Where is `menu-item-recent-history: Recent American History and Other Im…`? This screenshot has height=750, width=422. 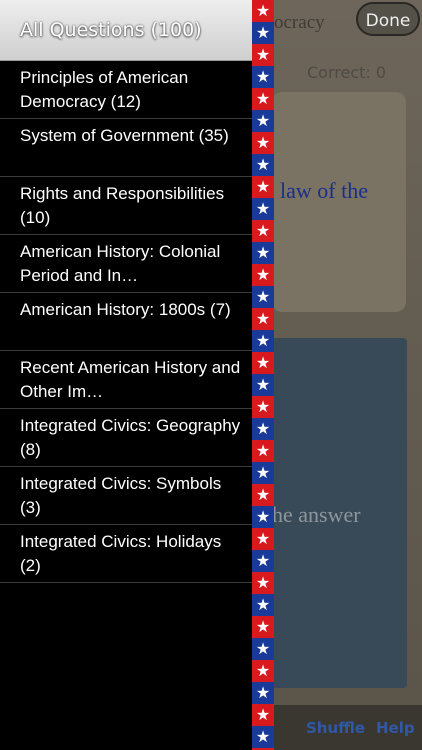 menu-item-recent-history: Recent American History and Other Im… is located at coordinates (126, 380).